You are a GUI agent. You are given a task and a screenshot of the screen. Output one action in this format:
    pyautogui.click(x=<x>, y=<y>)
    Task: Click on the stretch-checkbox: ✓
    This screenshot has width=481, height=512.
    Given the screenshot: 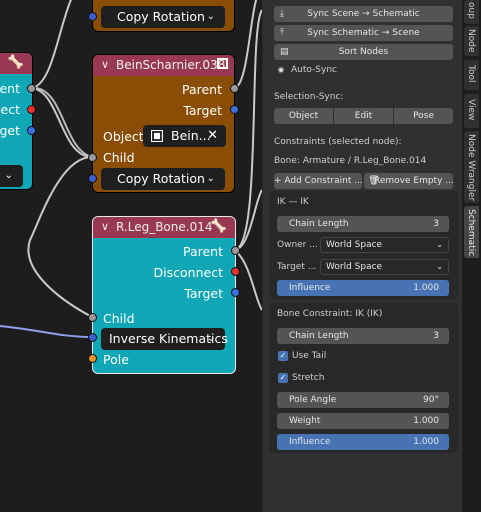 What is the action you would take?
    pyautogui.click(x=283, y=378)
    